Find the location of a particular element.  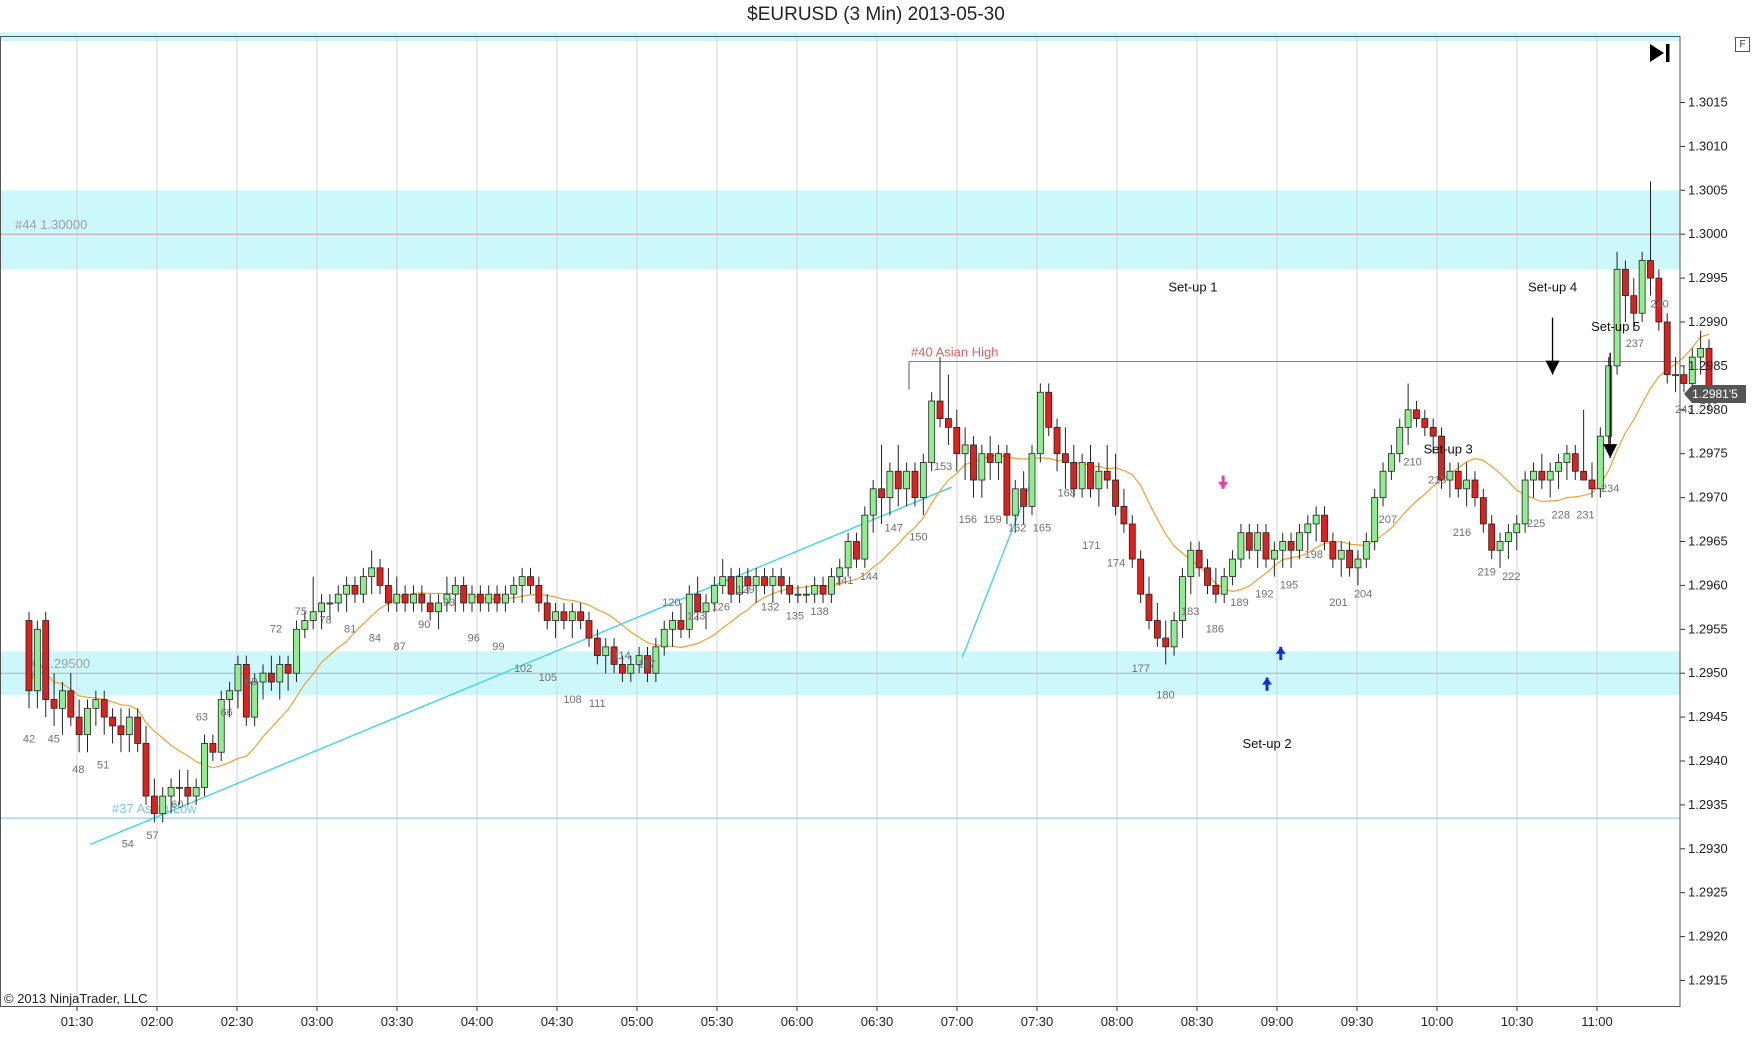

x-tick-label: 07:00 is located at coordinates (957, 1021).